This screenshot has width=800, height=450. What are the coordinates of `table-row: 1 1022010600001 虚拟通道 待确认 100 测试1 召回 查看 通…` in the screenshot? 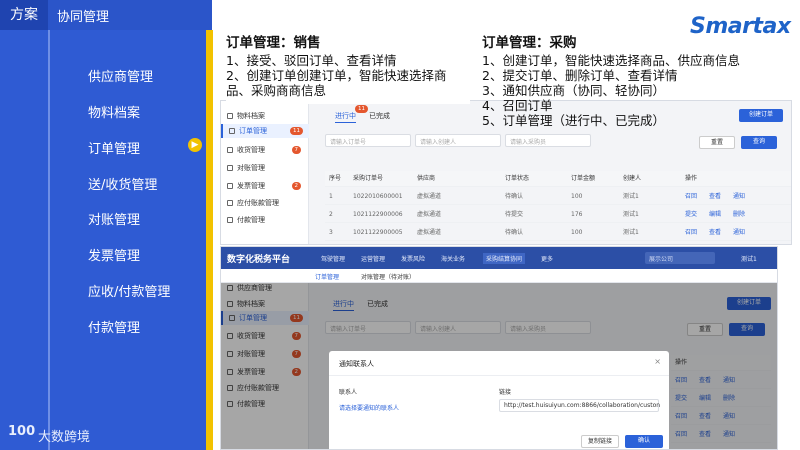 It's located at (558, 197).